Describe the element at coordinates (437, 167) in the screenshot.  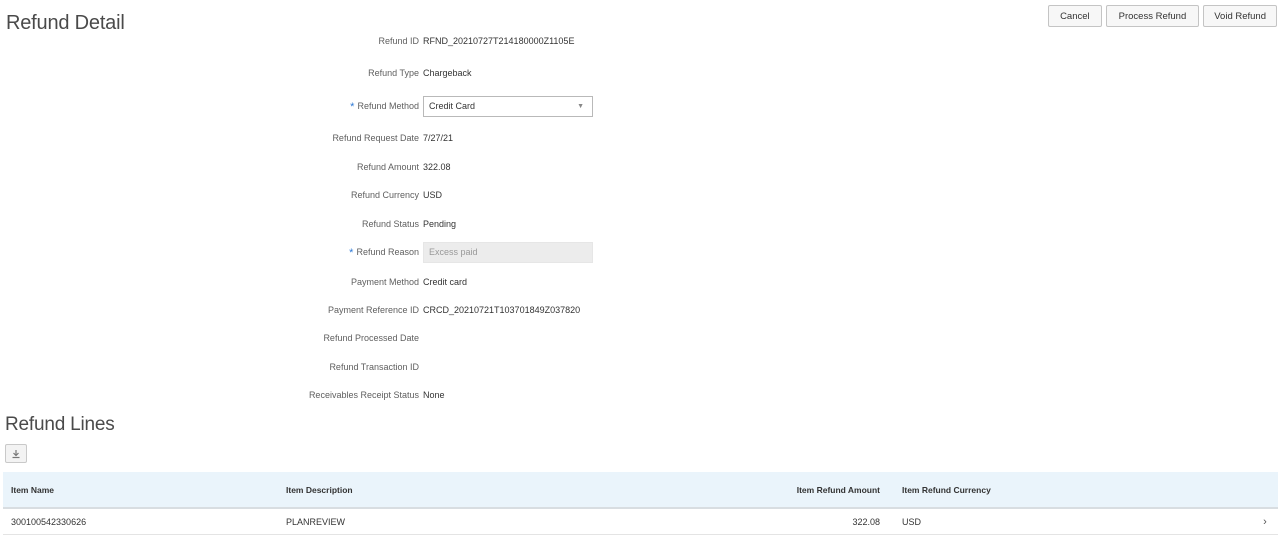
I see `refund-amount-value: 322.08` at that location.